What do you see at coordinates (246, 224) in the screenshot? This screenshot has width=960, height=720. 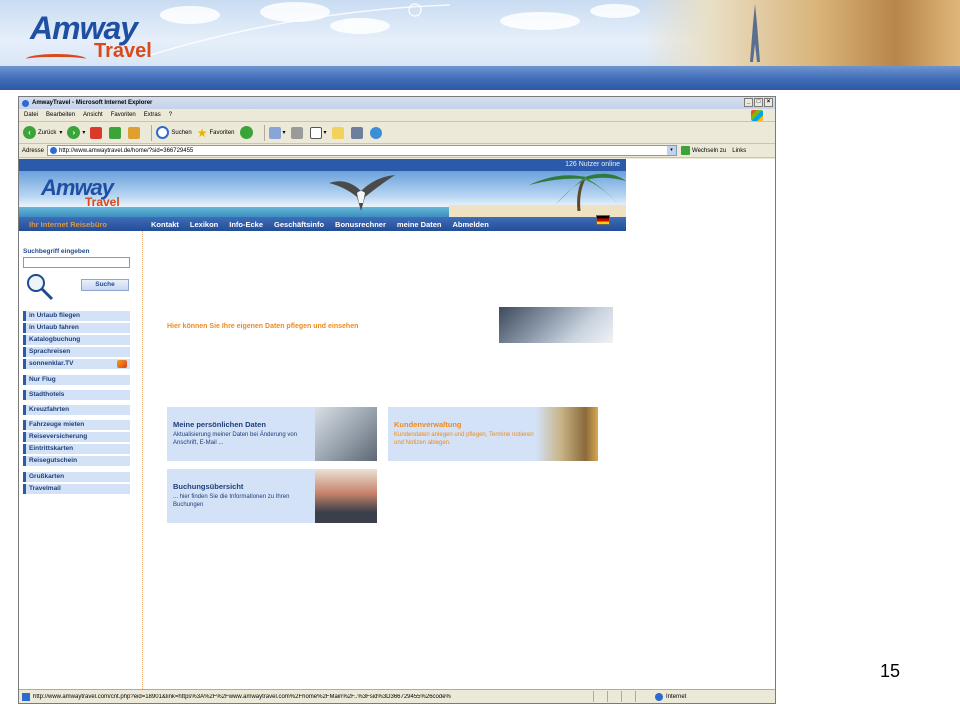 I see `nav-info-ecke: Info-Ecke` at bounding box center [246, 224].